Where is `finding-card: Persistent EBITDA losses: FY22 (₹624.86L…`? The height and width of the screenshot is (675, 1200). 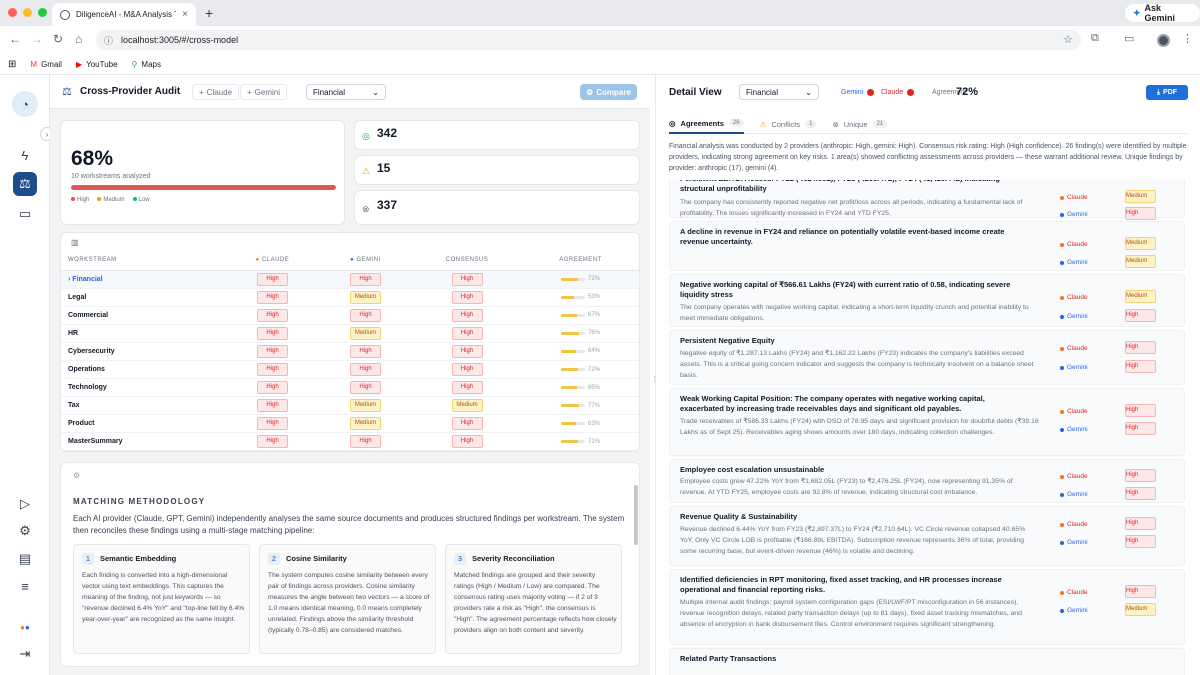
finding-card: Persistent EBITDA losses: FY22 (₹624.86L… is located at coordinates (927, 200).